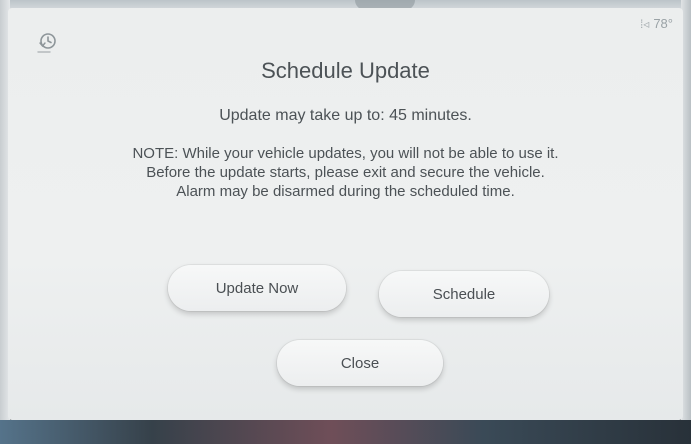 The width and height of the screenshot is (691, 444). Describe the element at coordinates (345, 115) in the screenshot. I see `update-duration-text: Update may take up to: 45 minutes.` at that location.